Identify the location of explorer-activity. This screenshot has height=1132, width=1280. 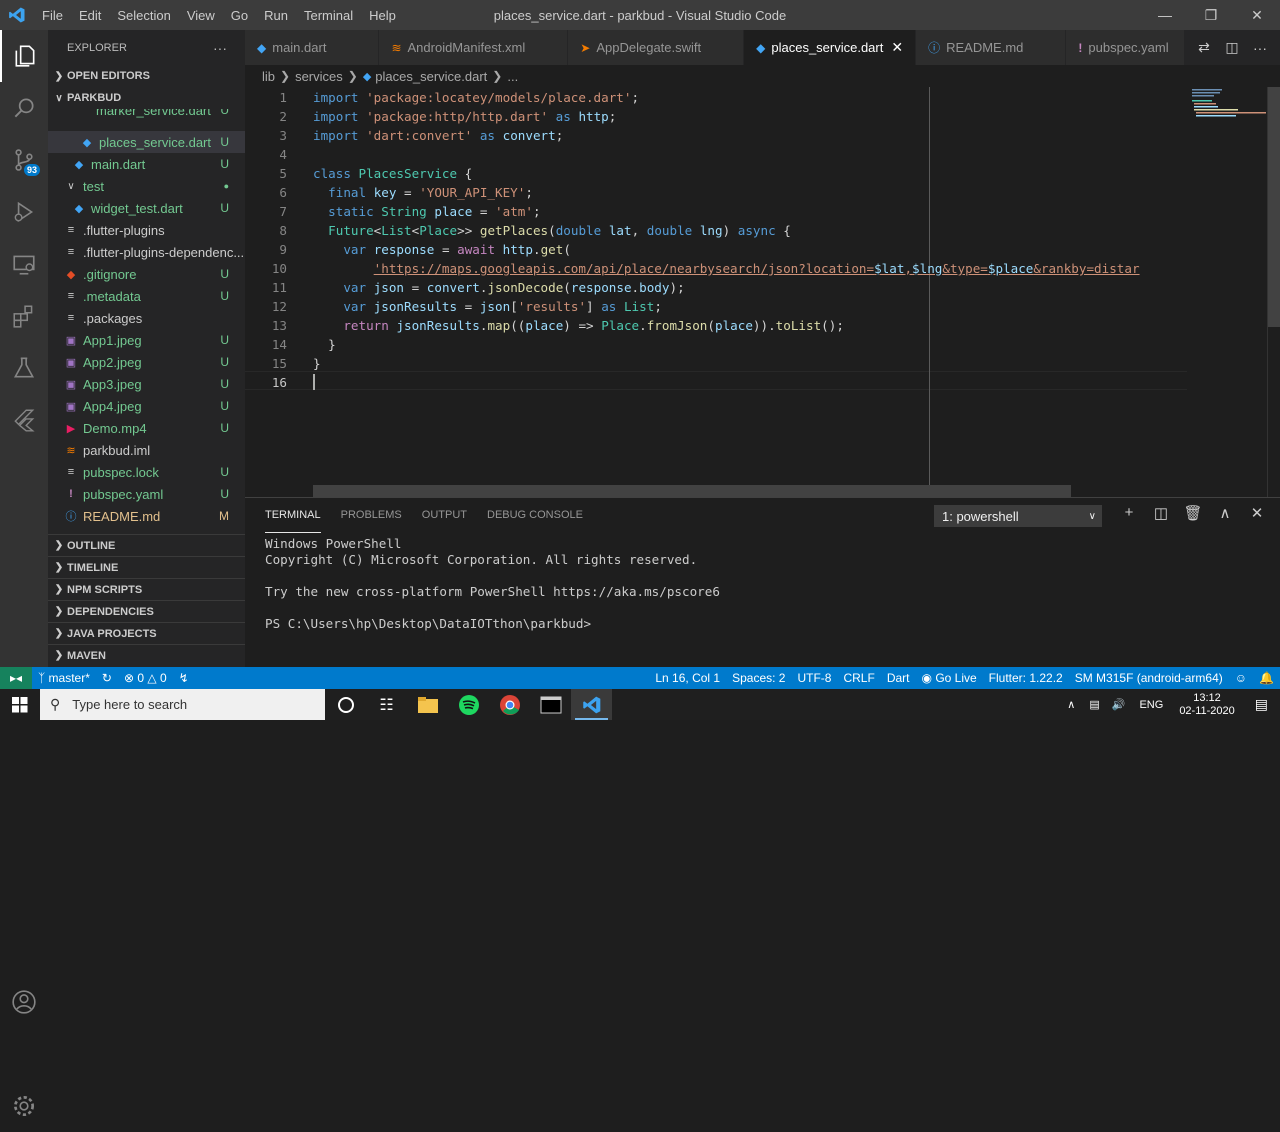
(24, 56).